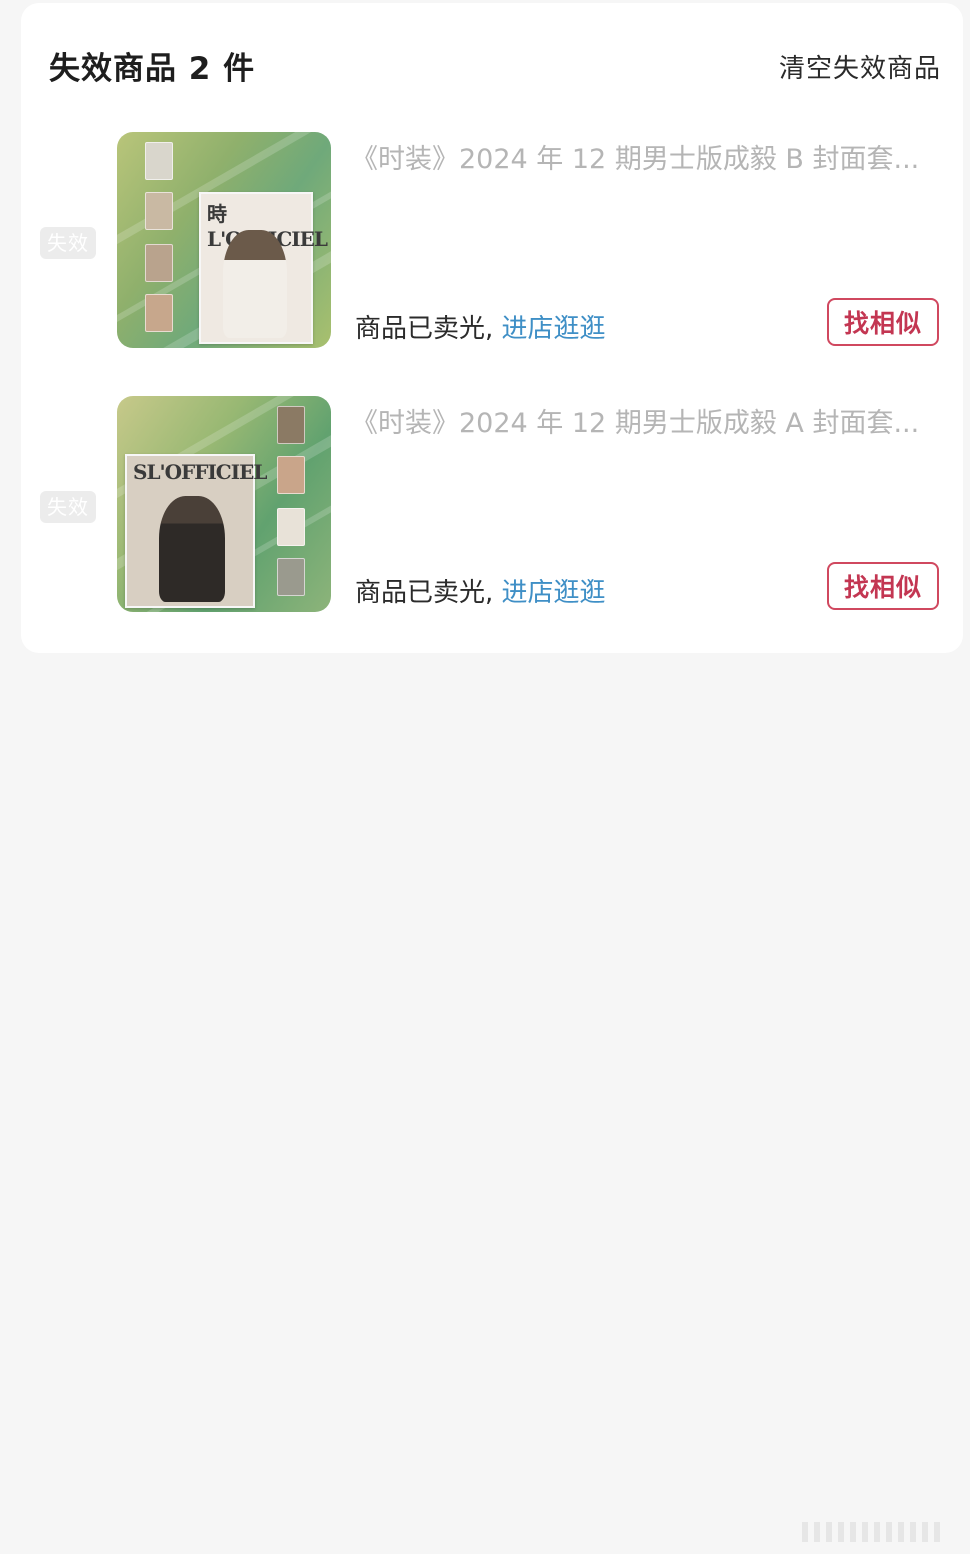  What do you see at coordinates (860, 66) in the screenshot?
I see `clear-invalid-items-button: 清空失效商品` at bounding box center [860, 66].